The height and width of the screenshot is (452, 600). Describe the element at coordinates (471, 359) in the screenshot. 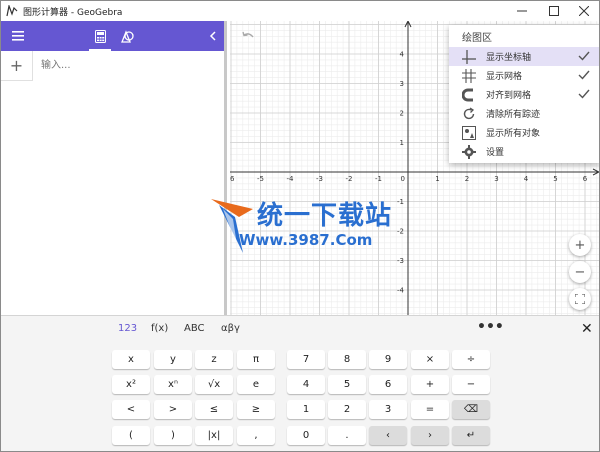

I see `key-divide: ÷` at that location.